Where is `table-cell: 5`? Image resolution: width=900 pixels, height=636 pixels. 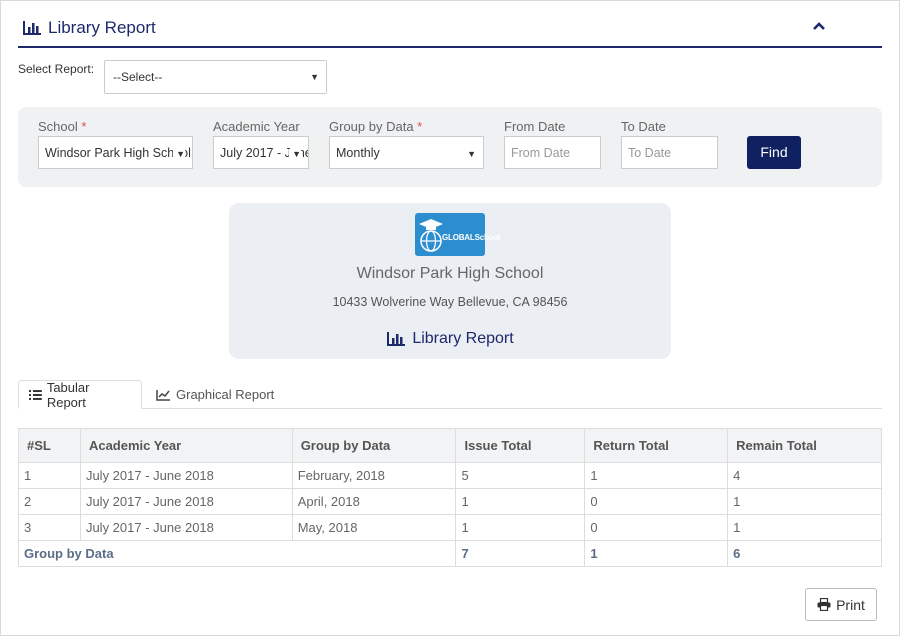
table-cell: 5 is located at coordinates (520, 475).